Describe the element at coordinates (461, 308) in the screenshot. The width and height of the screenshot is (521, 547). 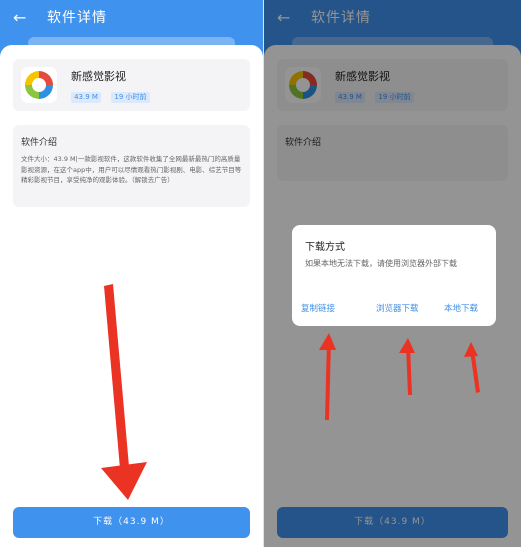
I see `local-download-button: 本地下载` at that location.